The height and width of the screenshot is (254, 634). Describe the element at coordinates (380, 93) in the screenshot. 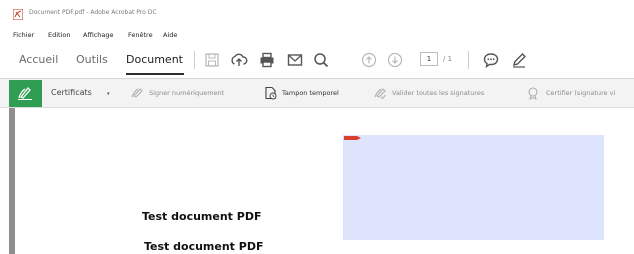

I see `validate-signatures-icon` at that location.